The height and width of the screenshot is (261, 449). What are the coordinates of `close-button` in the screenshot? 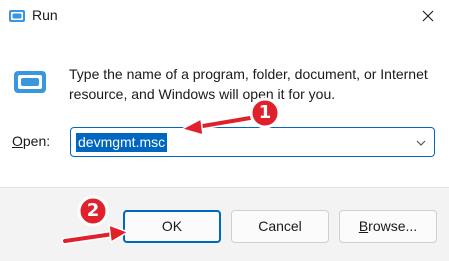 It's located at (428, 16).